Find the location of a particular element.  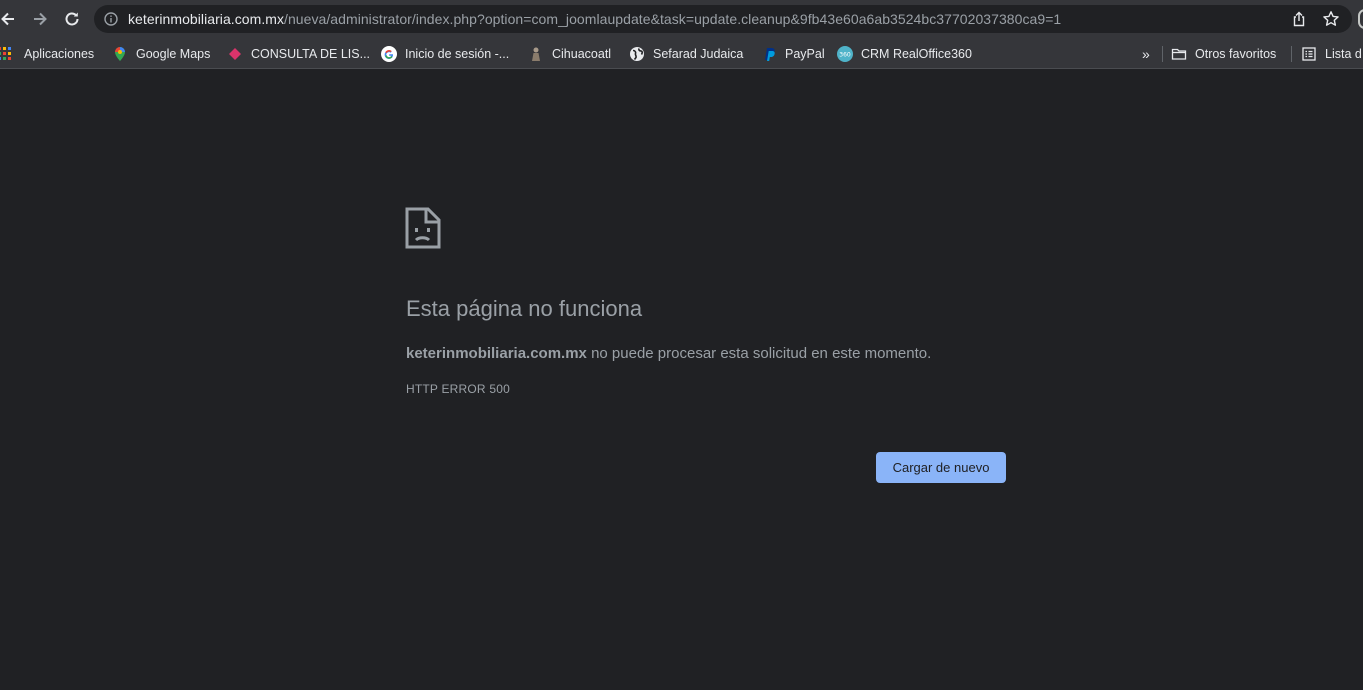

forward-arrow-icon is located at coordinates (40, 19).